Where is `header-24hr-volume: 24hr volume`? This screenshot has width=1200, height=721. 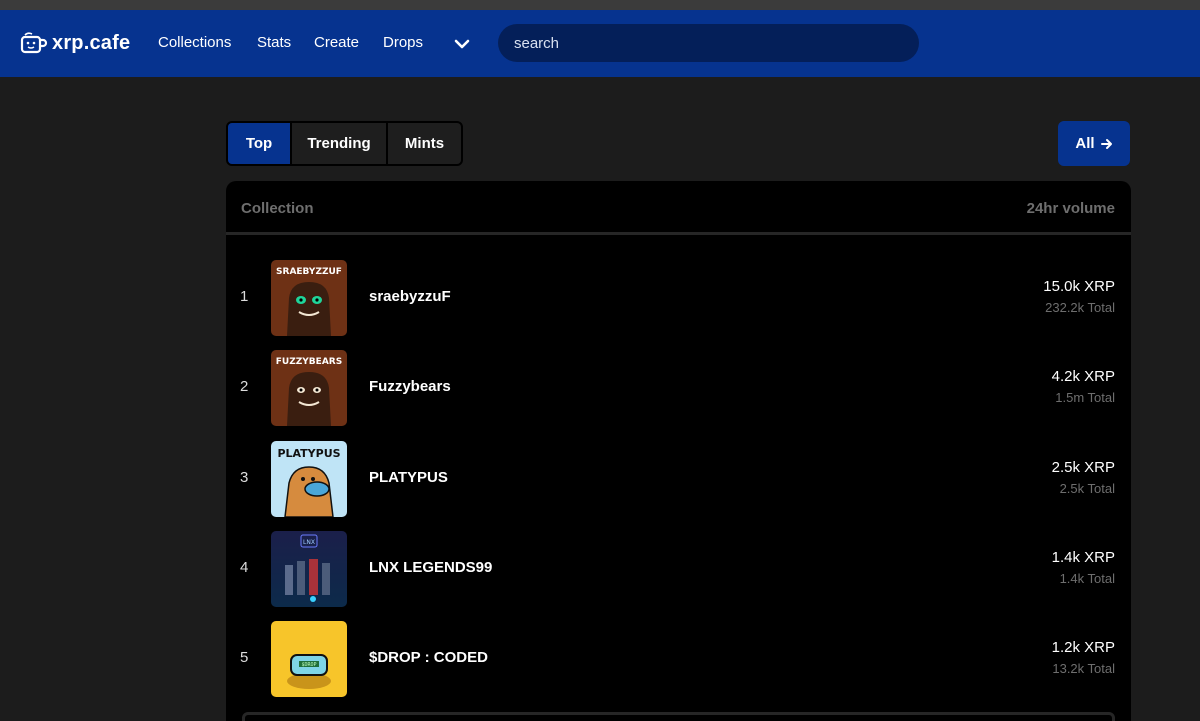
header-24hr-volume: 24hr volume is located at coordinates (1070, 208).